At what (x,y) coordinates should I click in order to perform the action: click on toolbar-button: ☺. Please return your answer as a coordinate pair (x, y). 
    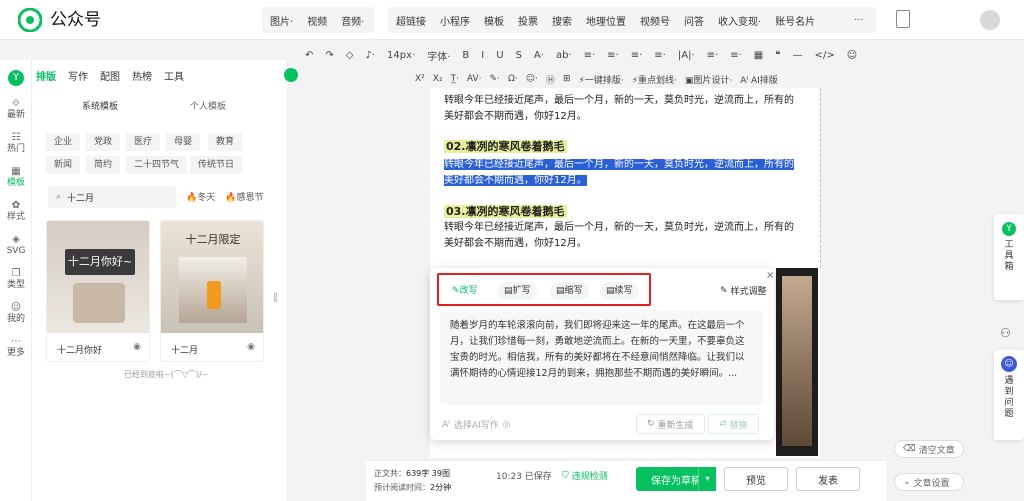
    Looking at the image, I should click on (852, 55).